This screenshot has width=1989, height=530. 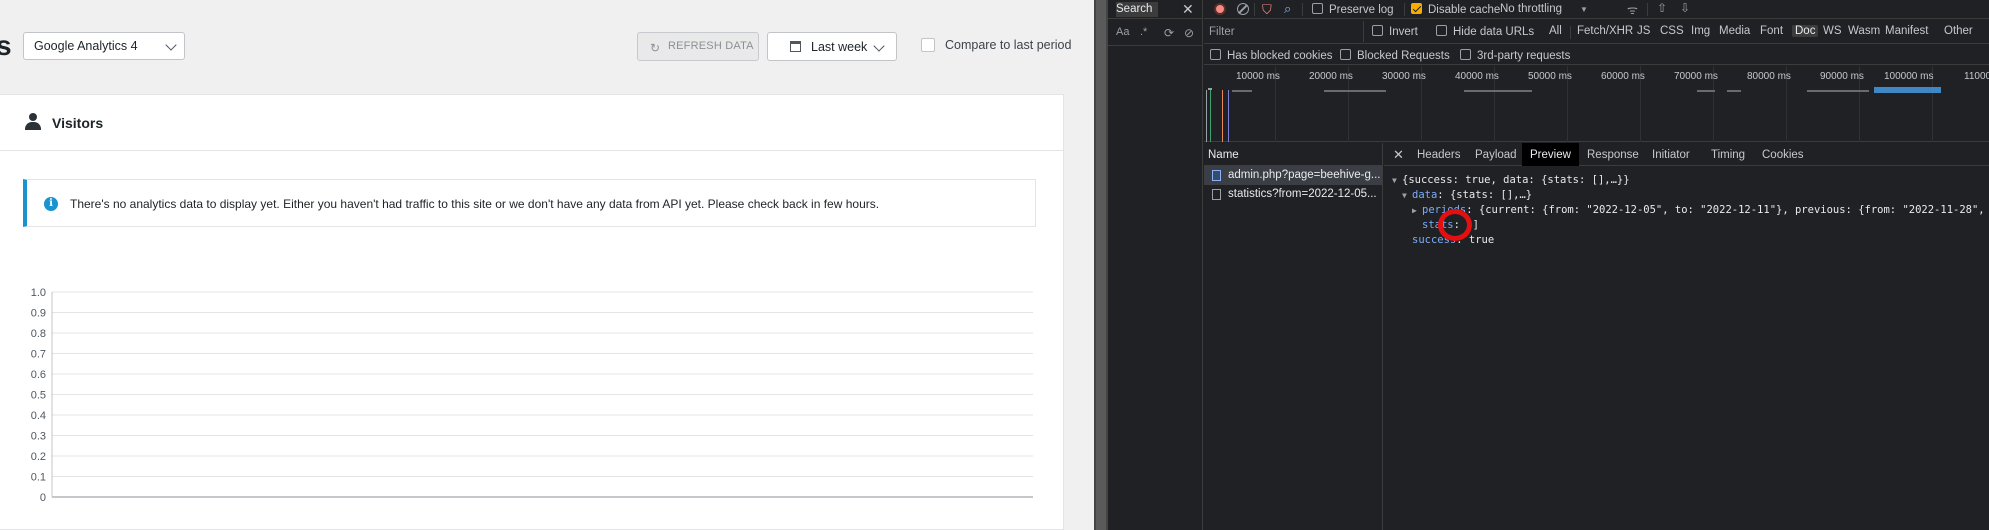 I want to click on y-tick-label: 0.4, so click(x=38, y=416).